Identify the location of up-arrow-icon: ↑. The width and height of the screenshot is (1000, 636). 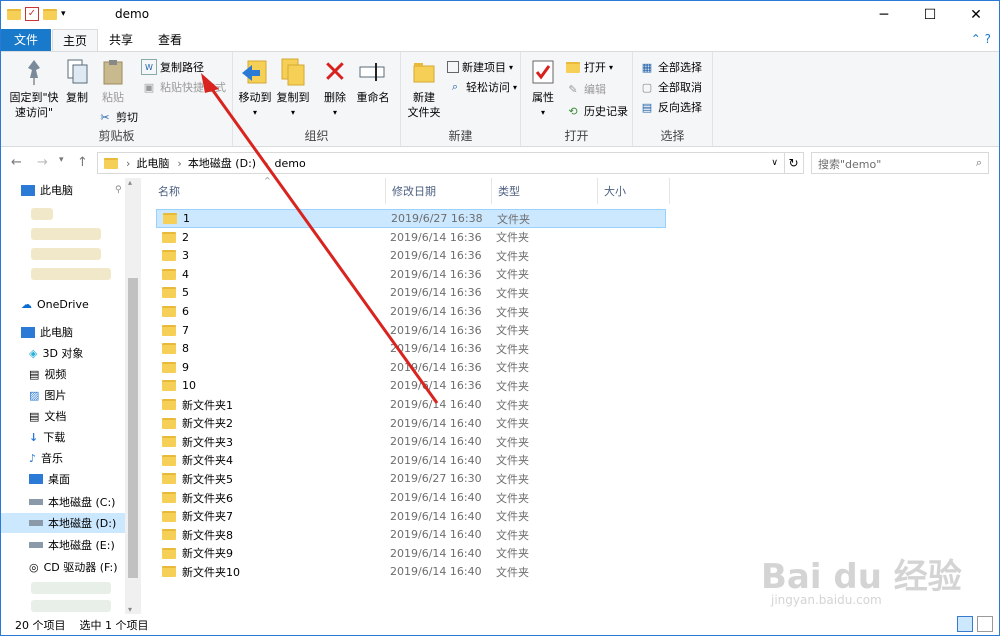
(82, 162).